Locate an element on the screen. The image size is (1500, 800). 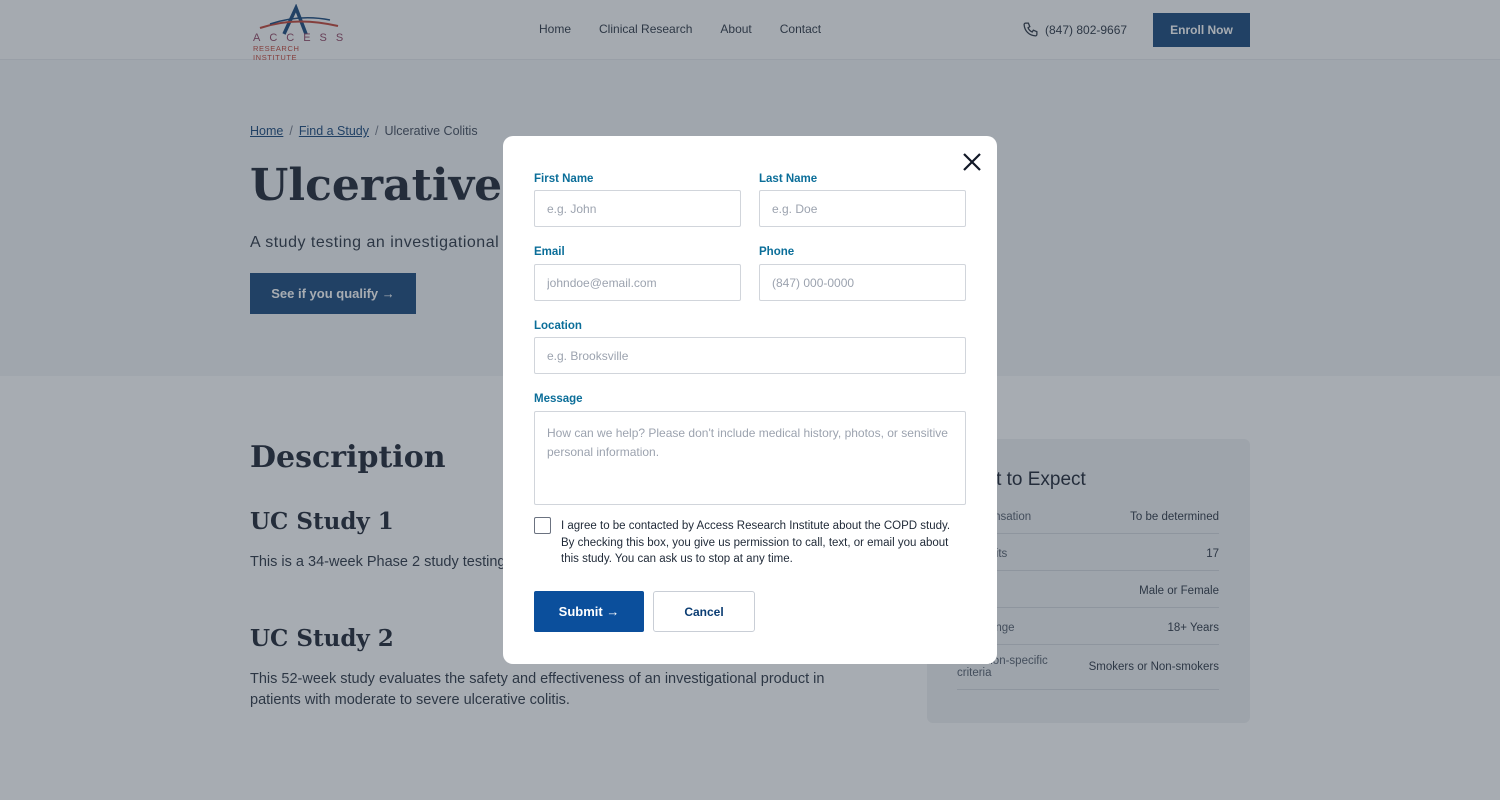
email-input is located at coordinates (637, 282).